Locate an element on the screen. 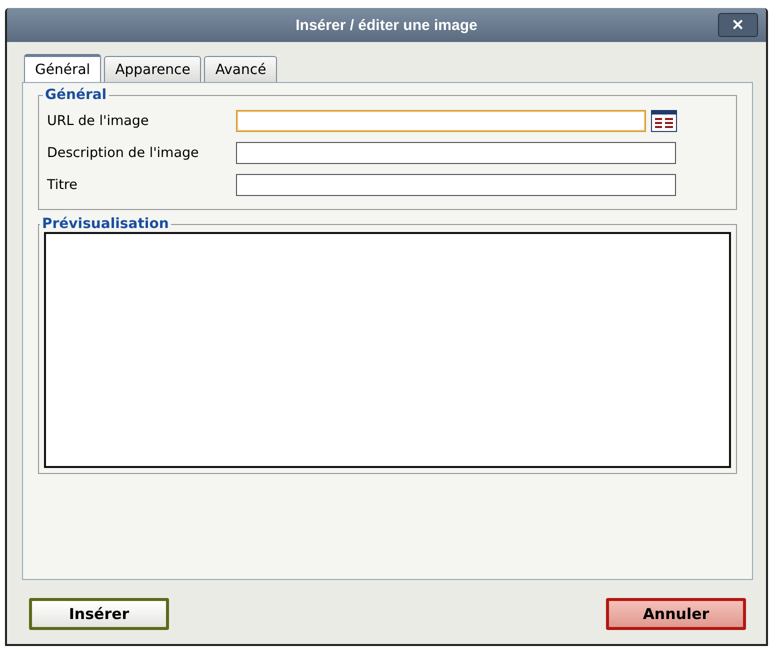 The height and width of the screenshot is (669, 781). group-legend: Prévisualisation is located at coordinates (105, 224).